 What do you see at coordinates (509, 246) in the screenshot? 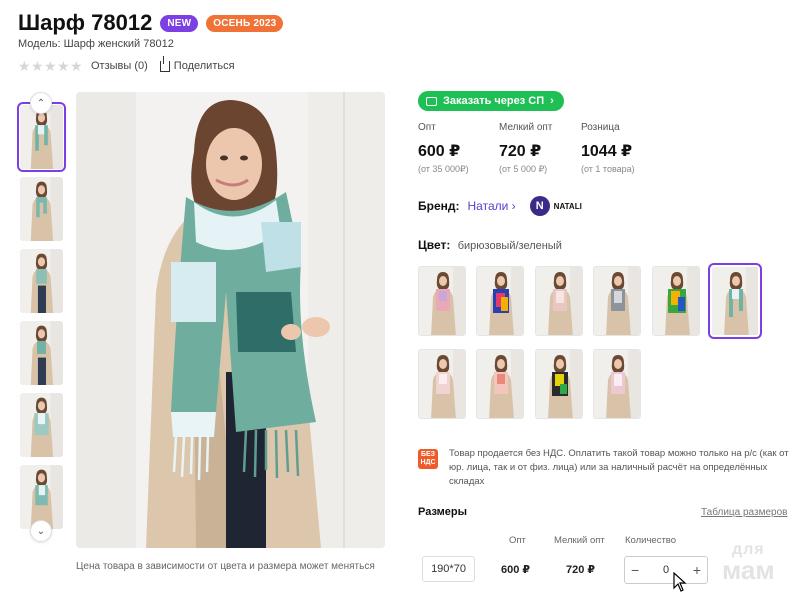
I see `color-value: бирюзовый/зеленый` at bounding box center [509, 246].